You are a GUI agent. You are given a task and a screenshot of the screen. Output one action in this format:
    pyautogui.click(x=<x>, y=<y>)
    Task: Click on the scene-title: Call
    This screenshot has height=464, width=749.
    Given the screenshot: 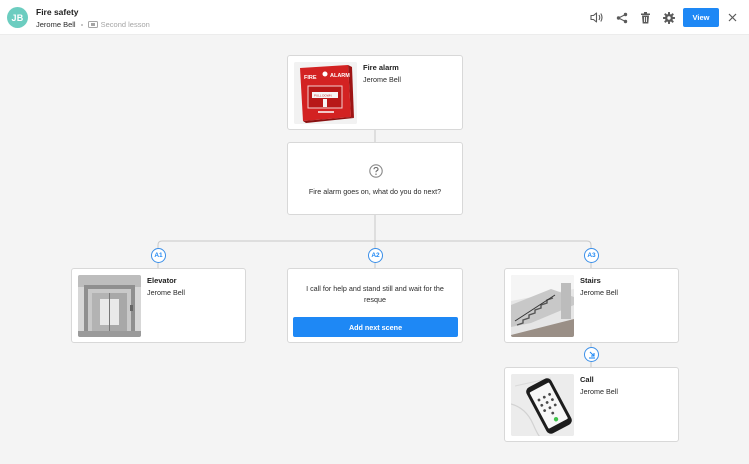 What is the action you would take?
    pyautogui.click(x=587, y=379)
    